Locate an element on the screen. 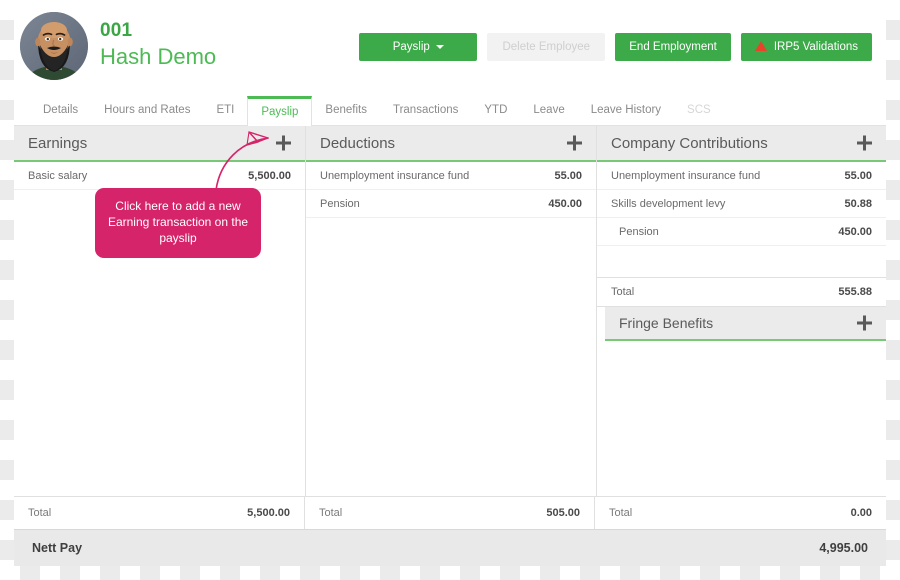  employee-name: Hash Demo is located at coordinates (158, 56).